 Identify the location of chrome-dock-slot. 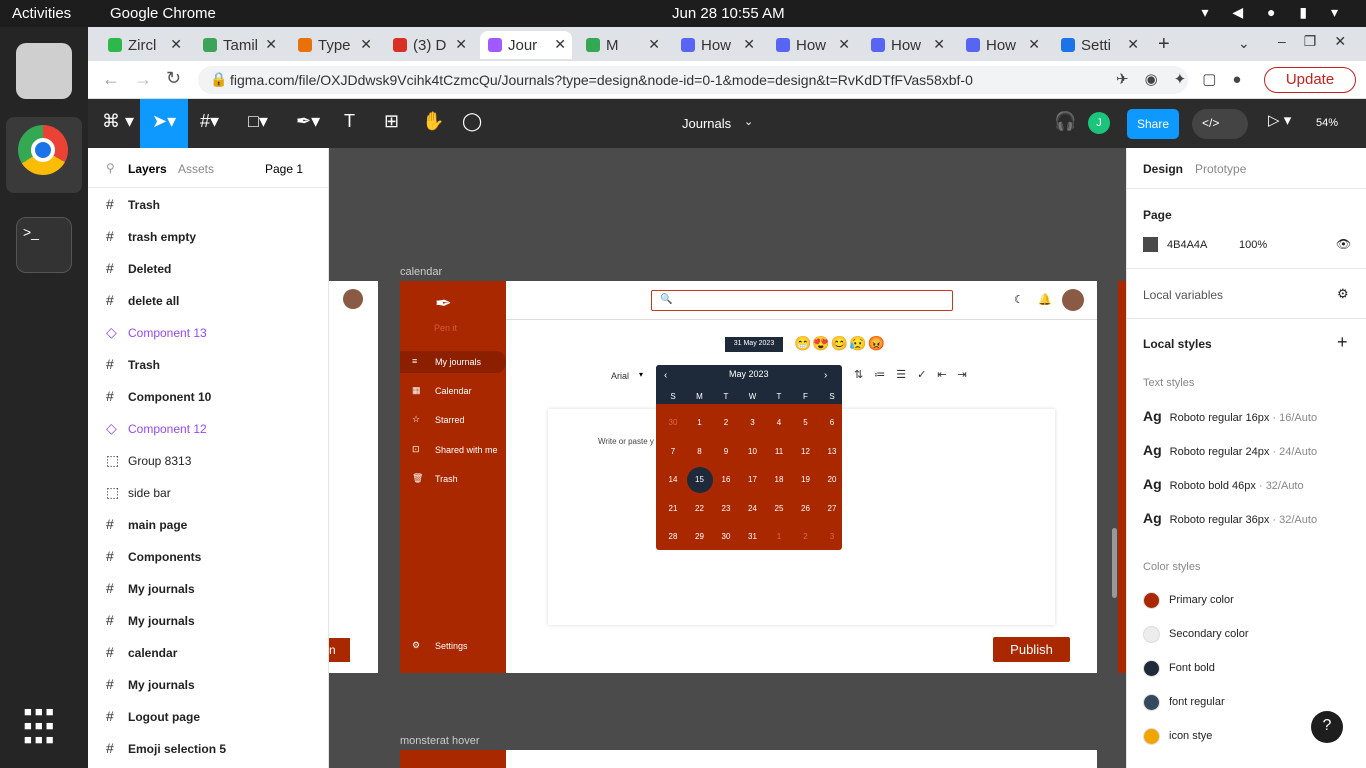
(44, 155).